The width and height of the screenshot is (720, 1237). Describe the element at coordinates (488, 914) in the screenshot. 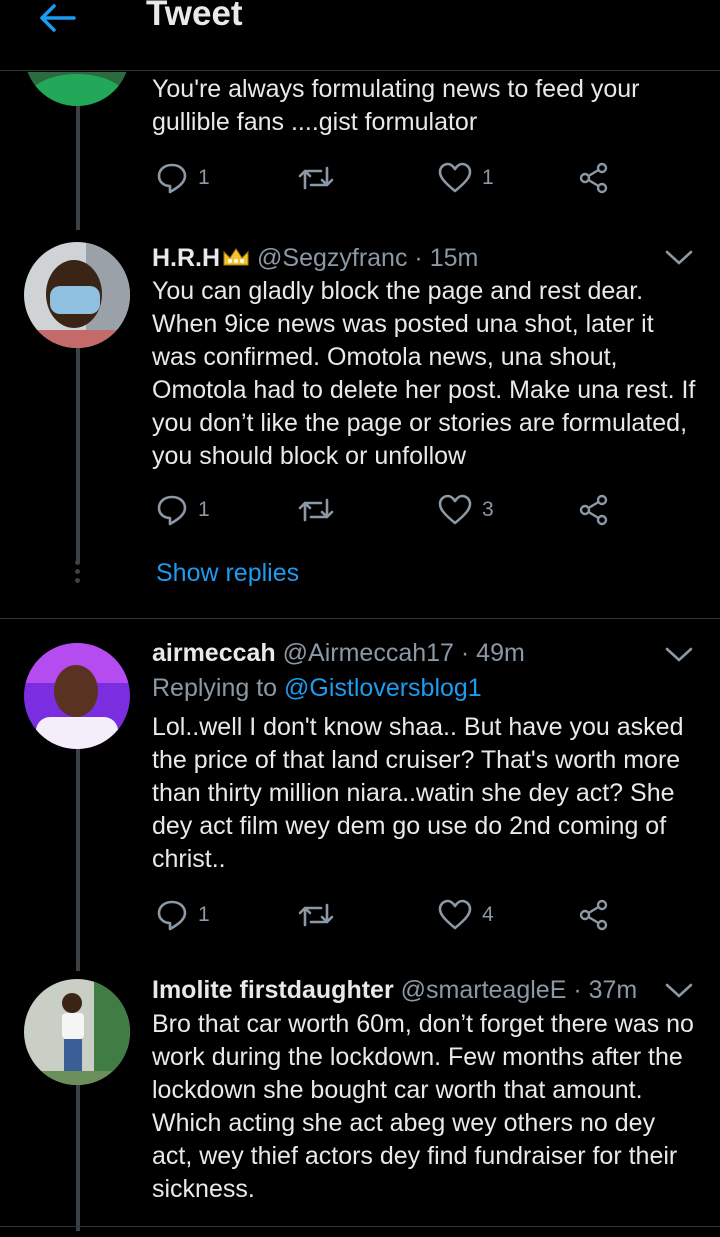

I see `like-count: 4` at that location.